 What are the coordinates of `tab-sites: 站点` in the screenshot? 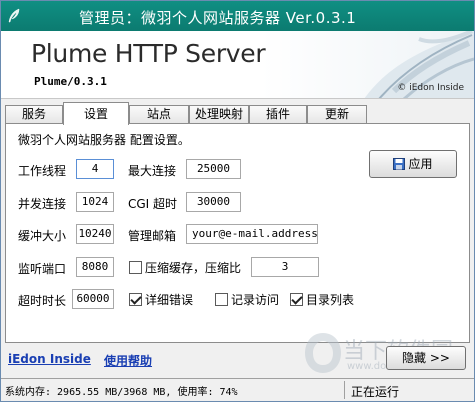 It's located at (159, 114).